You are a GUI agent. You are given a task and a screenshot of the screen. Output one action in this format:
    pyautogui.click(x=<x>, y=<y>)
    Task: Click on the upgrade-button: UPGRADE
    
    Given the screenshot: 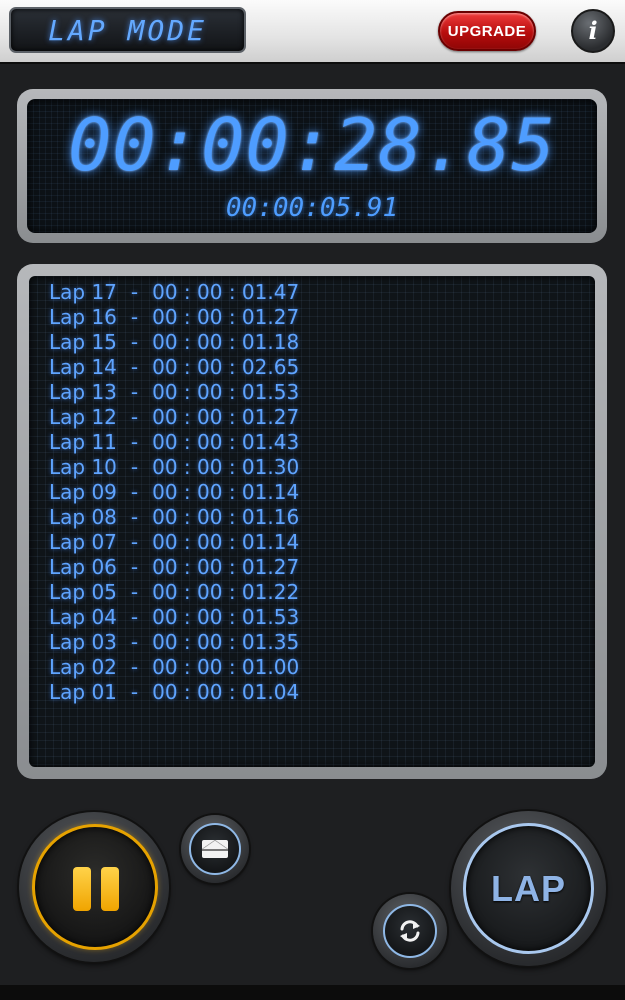 What is the action you would take?
    pyautogui.click(x=487, y=31)
    